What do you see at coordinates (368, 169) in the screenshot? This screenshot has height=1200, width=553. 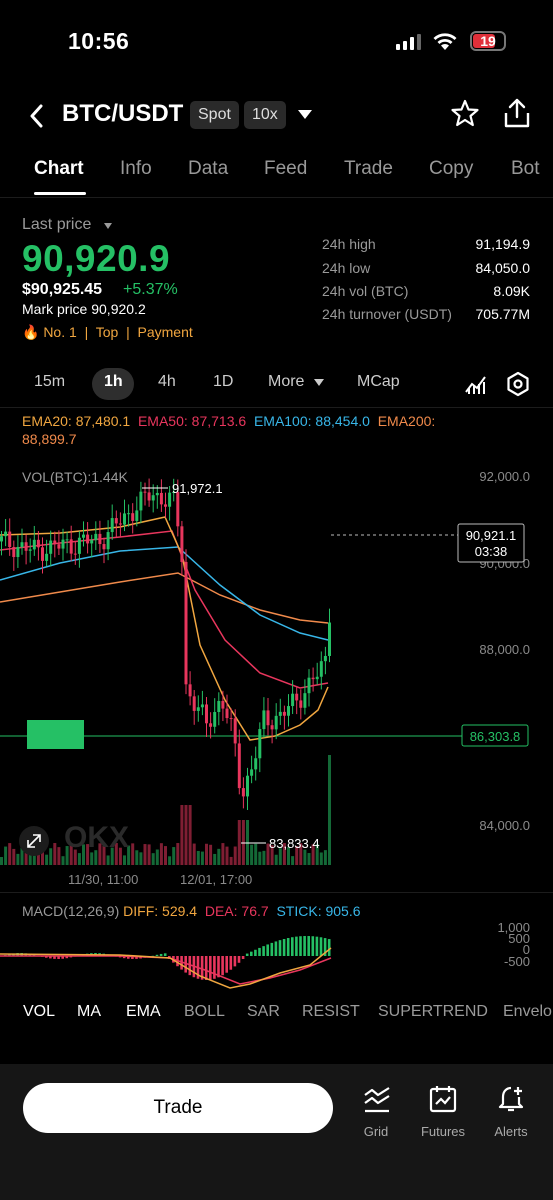 I see `tab-trade: Trade` at bounding box center [368, 169].